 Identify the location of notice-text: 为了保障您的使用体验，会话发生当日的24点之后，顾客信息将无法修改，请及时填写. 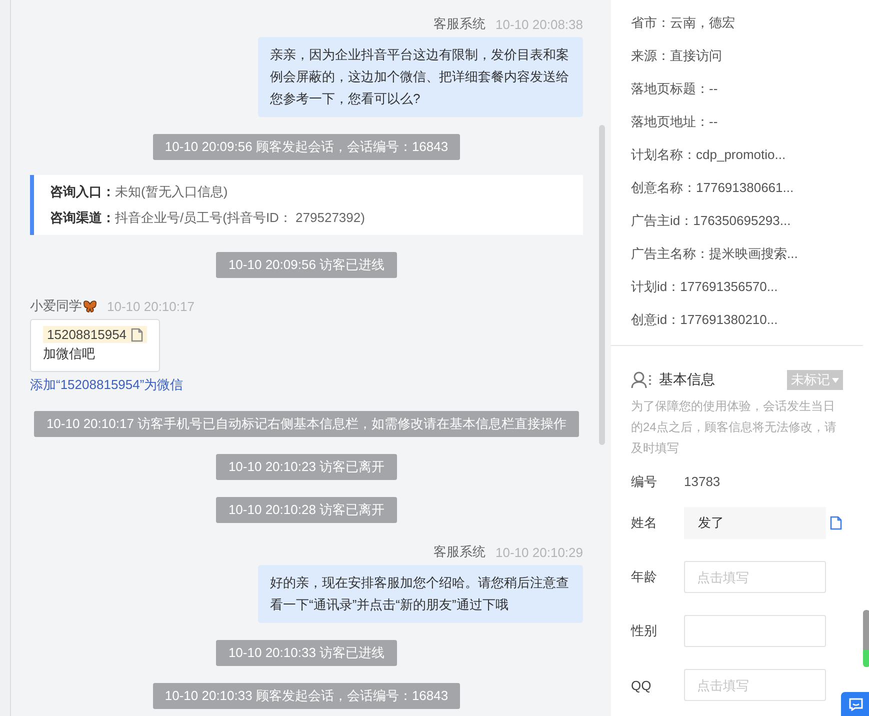
(734, 427).